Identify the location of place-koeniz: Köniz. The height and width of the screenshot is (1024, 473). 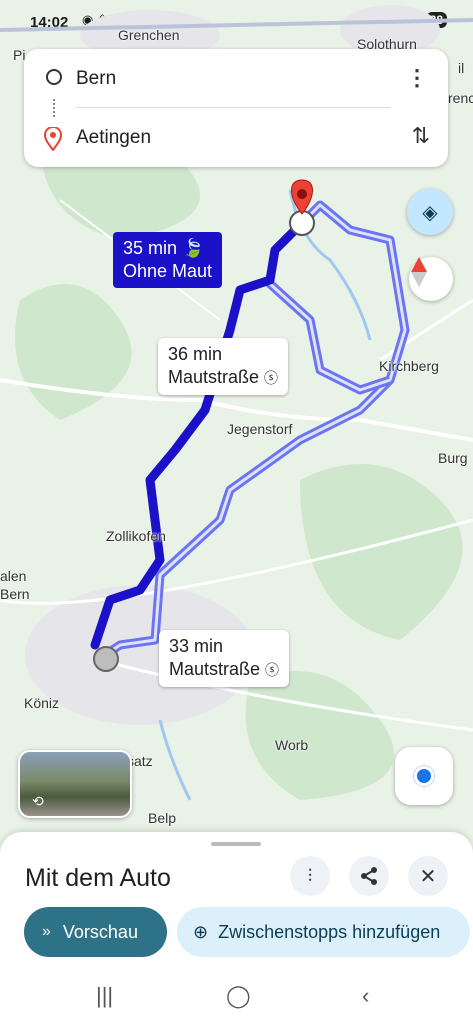
(42, 703).